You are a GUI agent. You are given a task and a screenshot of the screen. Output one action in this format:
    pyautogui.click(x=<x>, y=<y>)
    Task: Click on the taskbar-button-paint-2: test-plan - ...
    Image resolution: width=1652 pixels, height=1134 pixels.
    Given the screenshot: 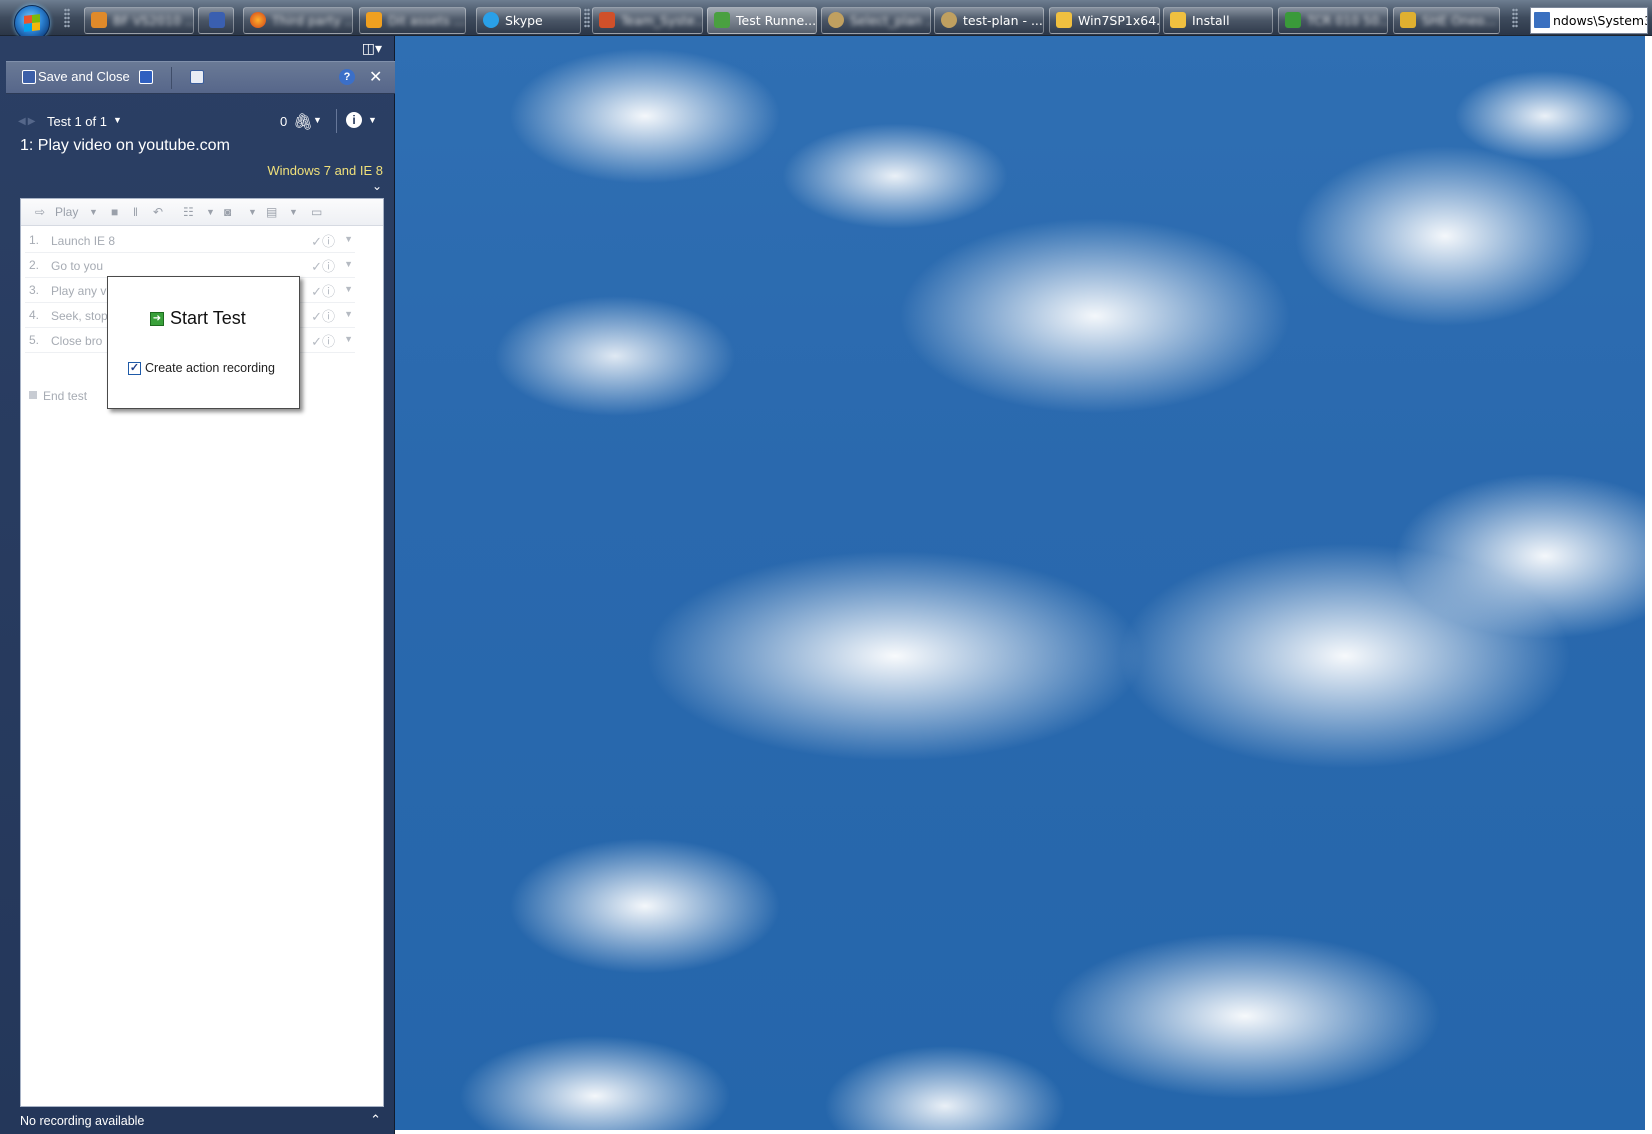 What is the action you would take?
    pyautogui.click(x=989, y=20)
    